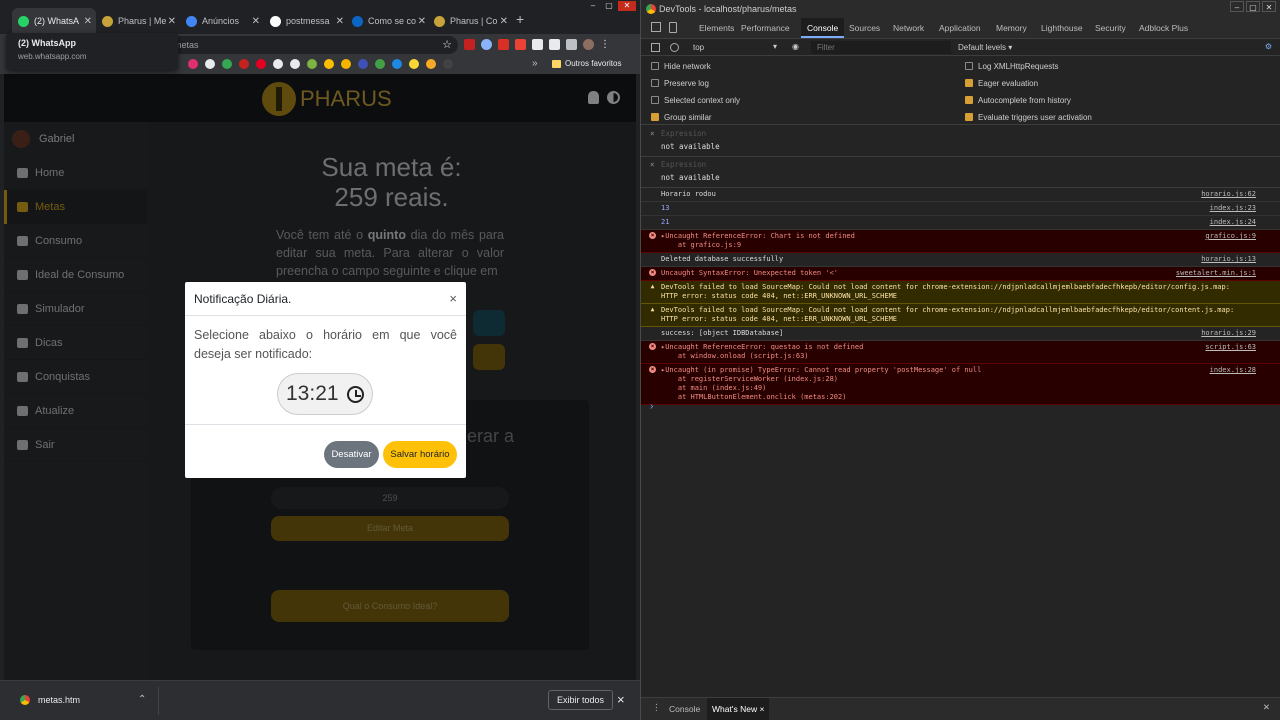 The width and height of the screenshot is (1280, 720). What do you see at coordinates (50, 700) in the screenshot?
I see `download-item: metas.htm` at bounding box center [50, 700].